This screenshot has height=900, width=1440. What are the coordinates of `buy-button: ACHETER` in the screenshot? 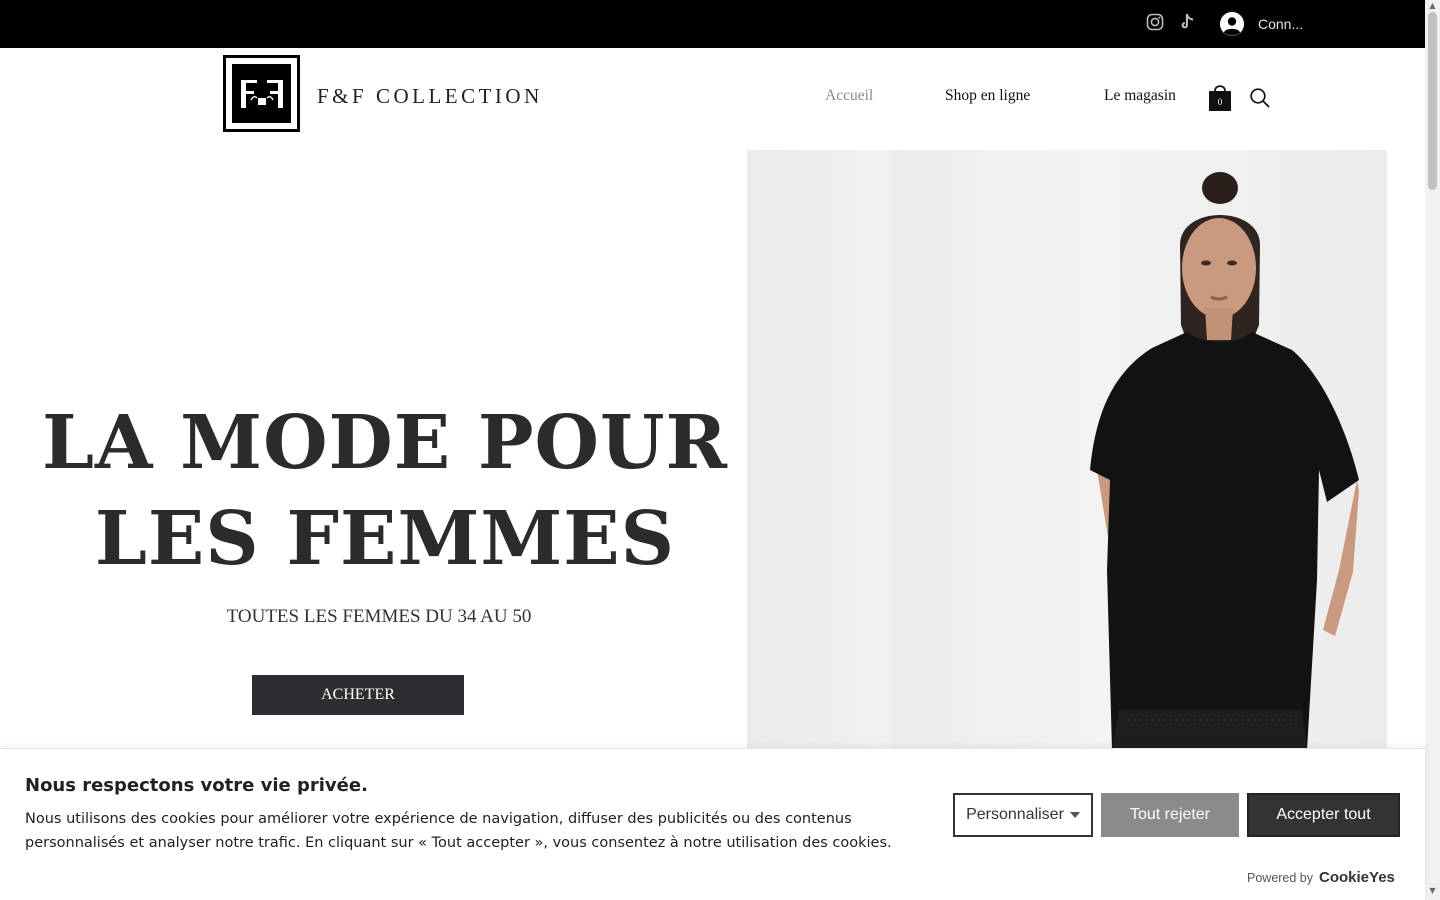 It's located at (358, 695).